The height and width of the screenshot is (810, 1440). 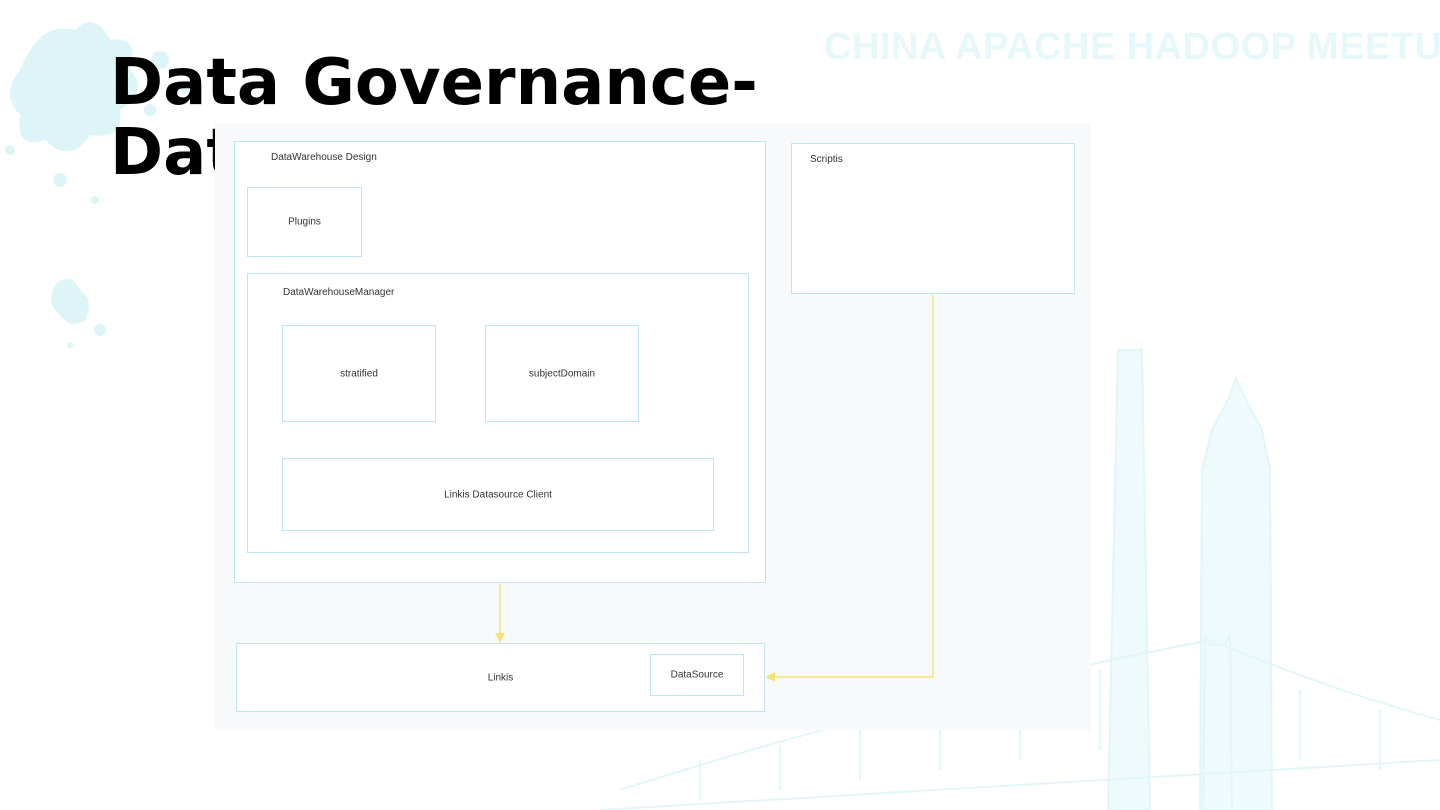 I want to click on subject-domain-label: subjectDomain, so click(x=562, y=373).